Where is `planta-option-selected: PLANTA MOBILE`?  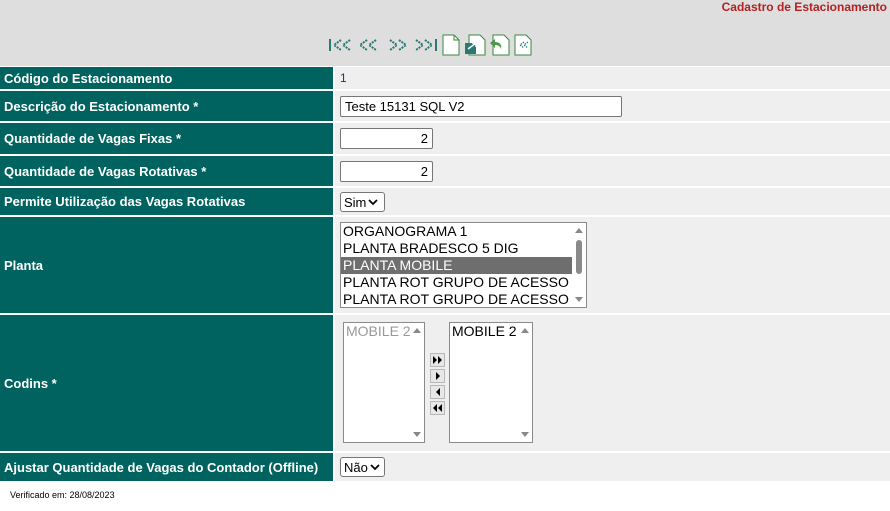 planta-option-selected: PLANTA MOBILE is located at coordinates (457, 265).